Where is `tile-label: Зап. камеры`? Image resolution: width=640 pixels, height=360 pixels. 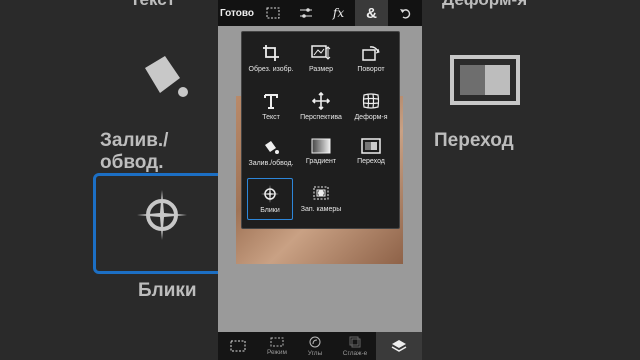
tile-label: Зап. камеры is located at coordinates (321, 209).